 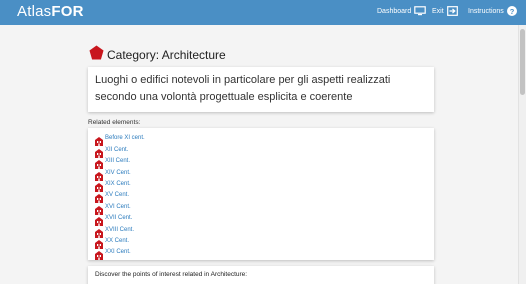 I want to click on related-element-link: XXI Cent., so click(x=118, y=252).